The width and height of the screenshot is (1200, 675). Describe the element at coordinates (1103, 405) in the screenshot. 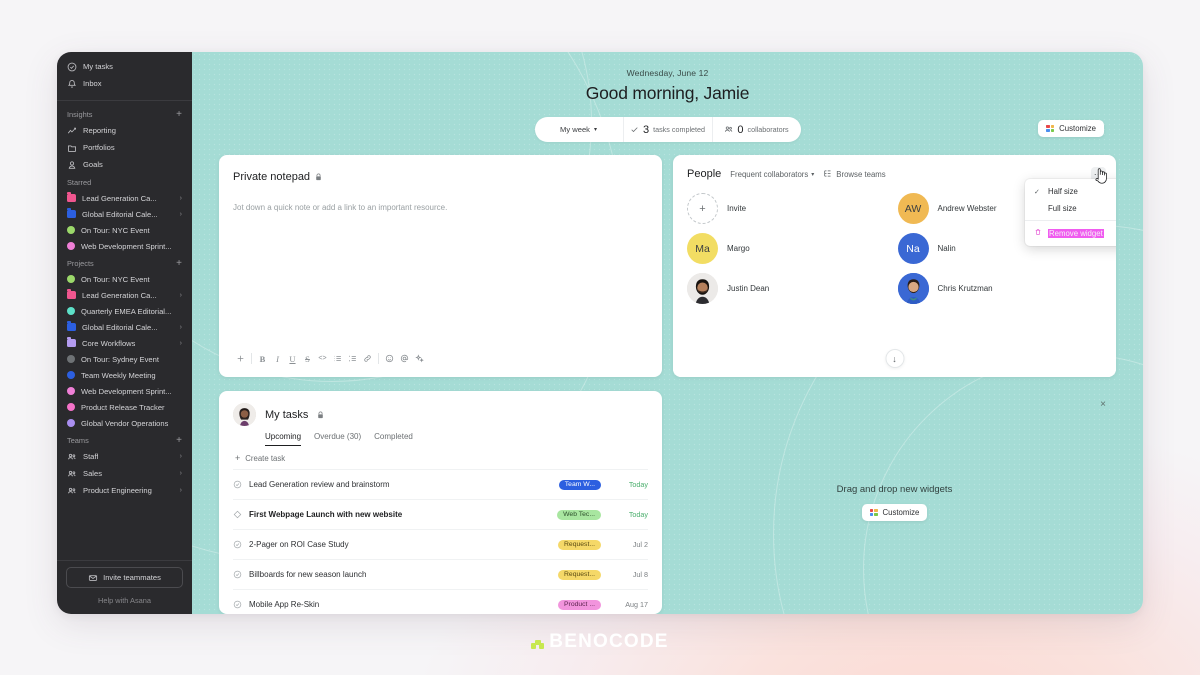

I see `close-icon: ×` at that location.